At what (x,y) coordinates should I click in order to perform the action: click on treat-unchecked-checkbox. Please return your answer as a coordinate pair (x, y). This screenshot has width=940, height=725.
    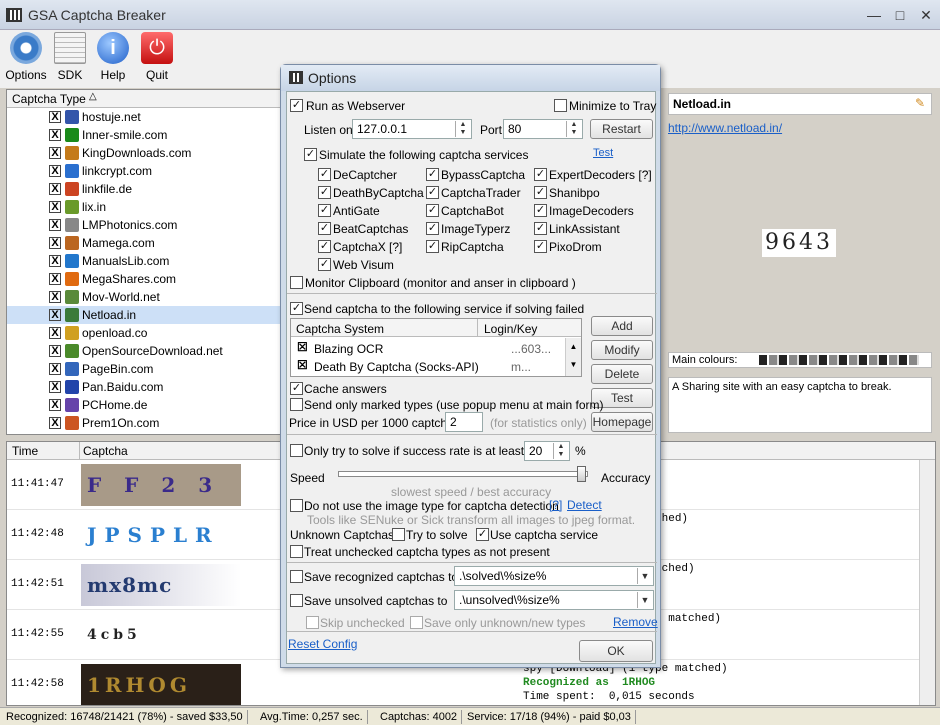
    Looking at the image, I should click on (296, 551).